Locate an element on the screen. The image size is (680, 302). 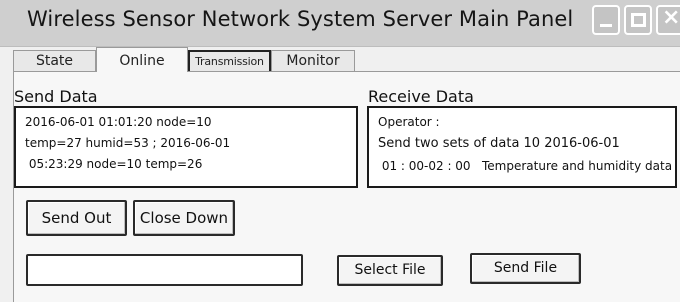
send-data-line: 05:23:29 node=10 temp=26 is located at coordinates (114, 164).